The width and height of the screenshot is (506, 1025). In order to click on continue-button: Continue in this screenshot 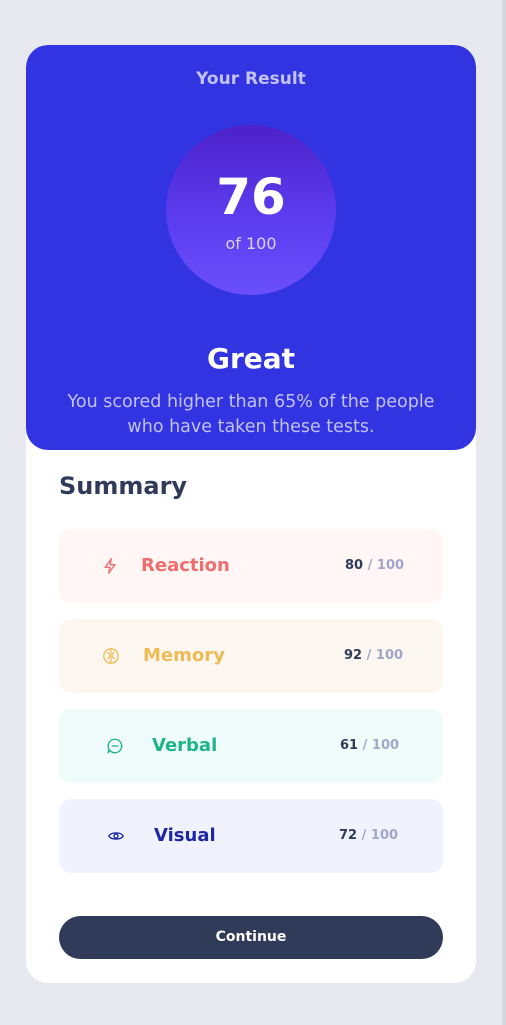, I will do `click(251, 937)`.